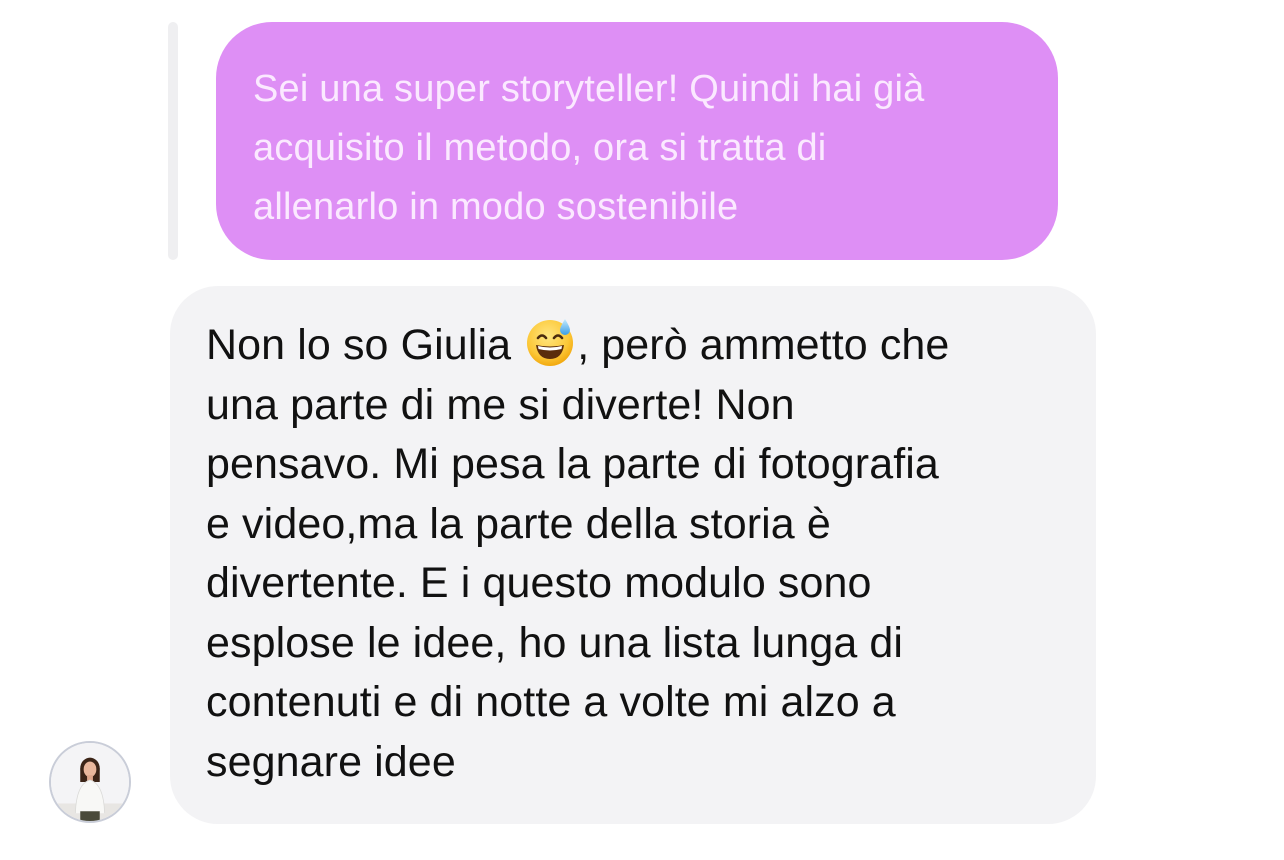 This screenshot has width=1284, height=860. Describe the element at coordinates (359, 345) in the screenshot. I see `message-text-before-emoji: Non lo so Giulia` at that location.